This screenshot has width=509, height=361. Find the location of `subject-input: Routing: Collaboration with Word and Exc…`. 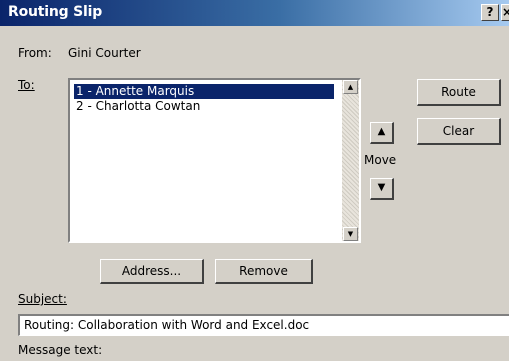

subject-input: Routing: Collaboration with Word and Exc… is located at coordinates (263, 325).